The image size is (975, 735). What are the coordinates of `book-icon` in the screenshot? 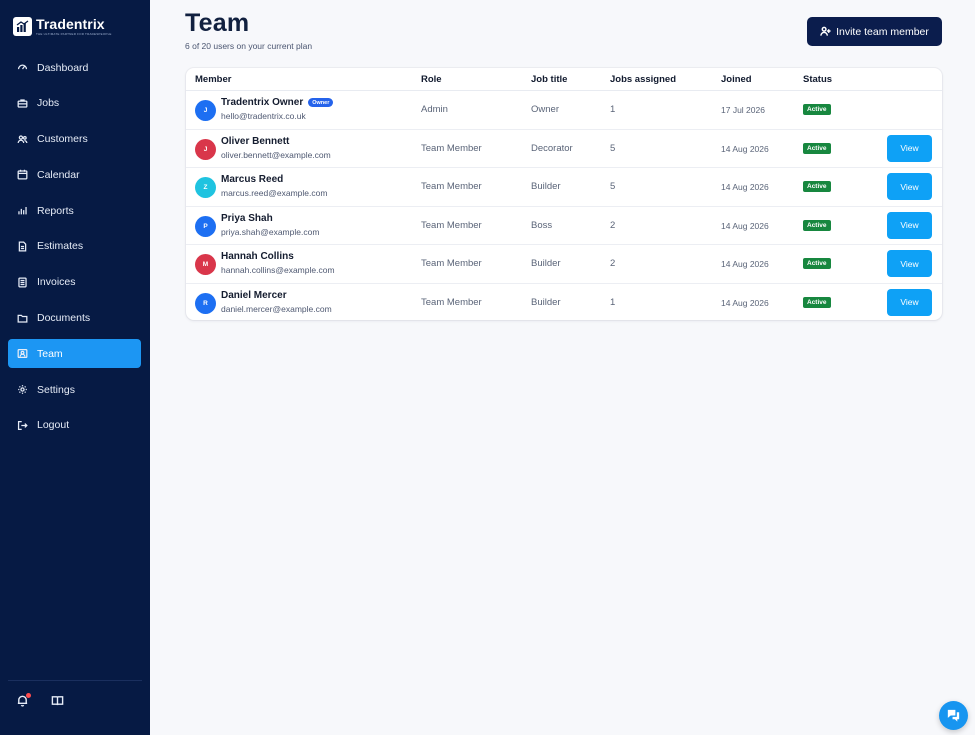 It's located at (57, 700).